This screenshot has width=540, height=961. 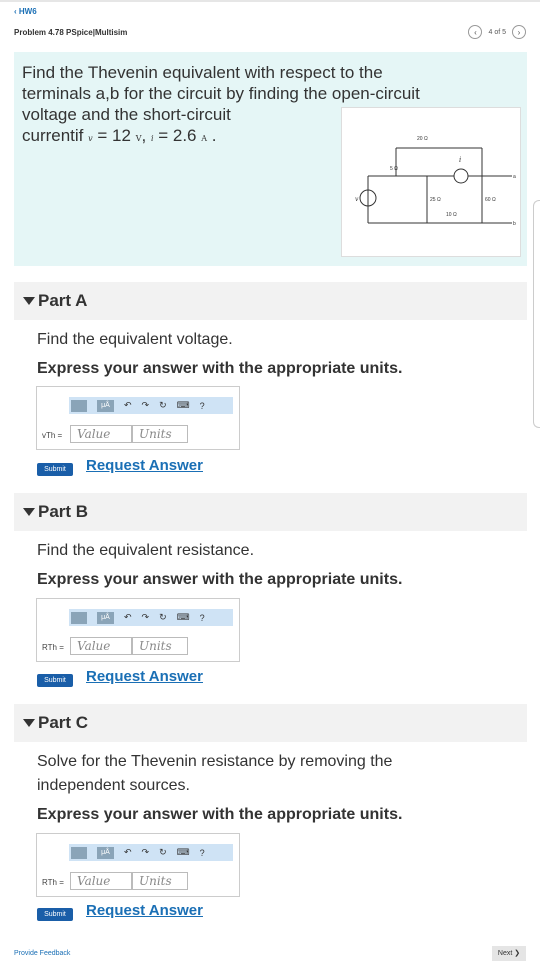 I want to click on pager: ‹ 4 of 5 ›, so click(x=497, y=32).